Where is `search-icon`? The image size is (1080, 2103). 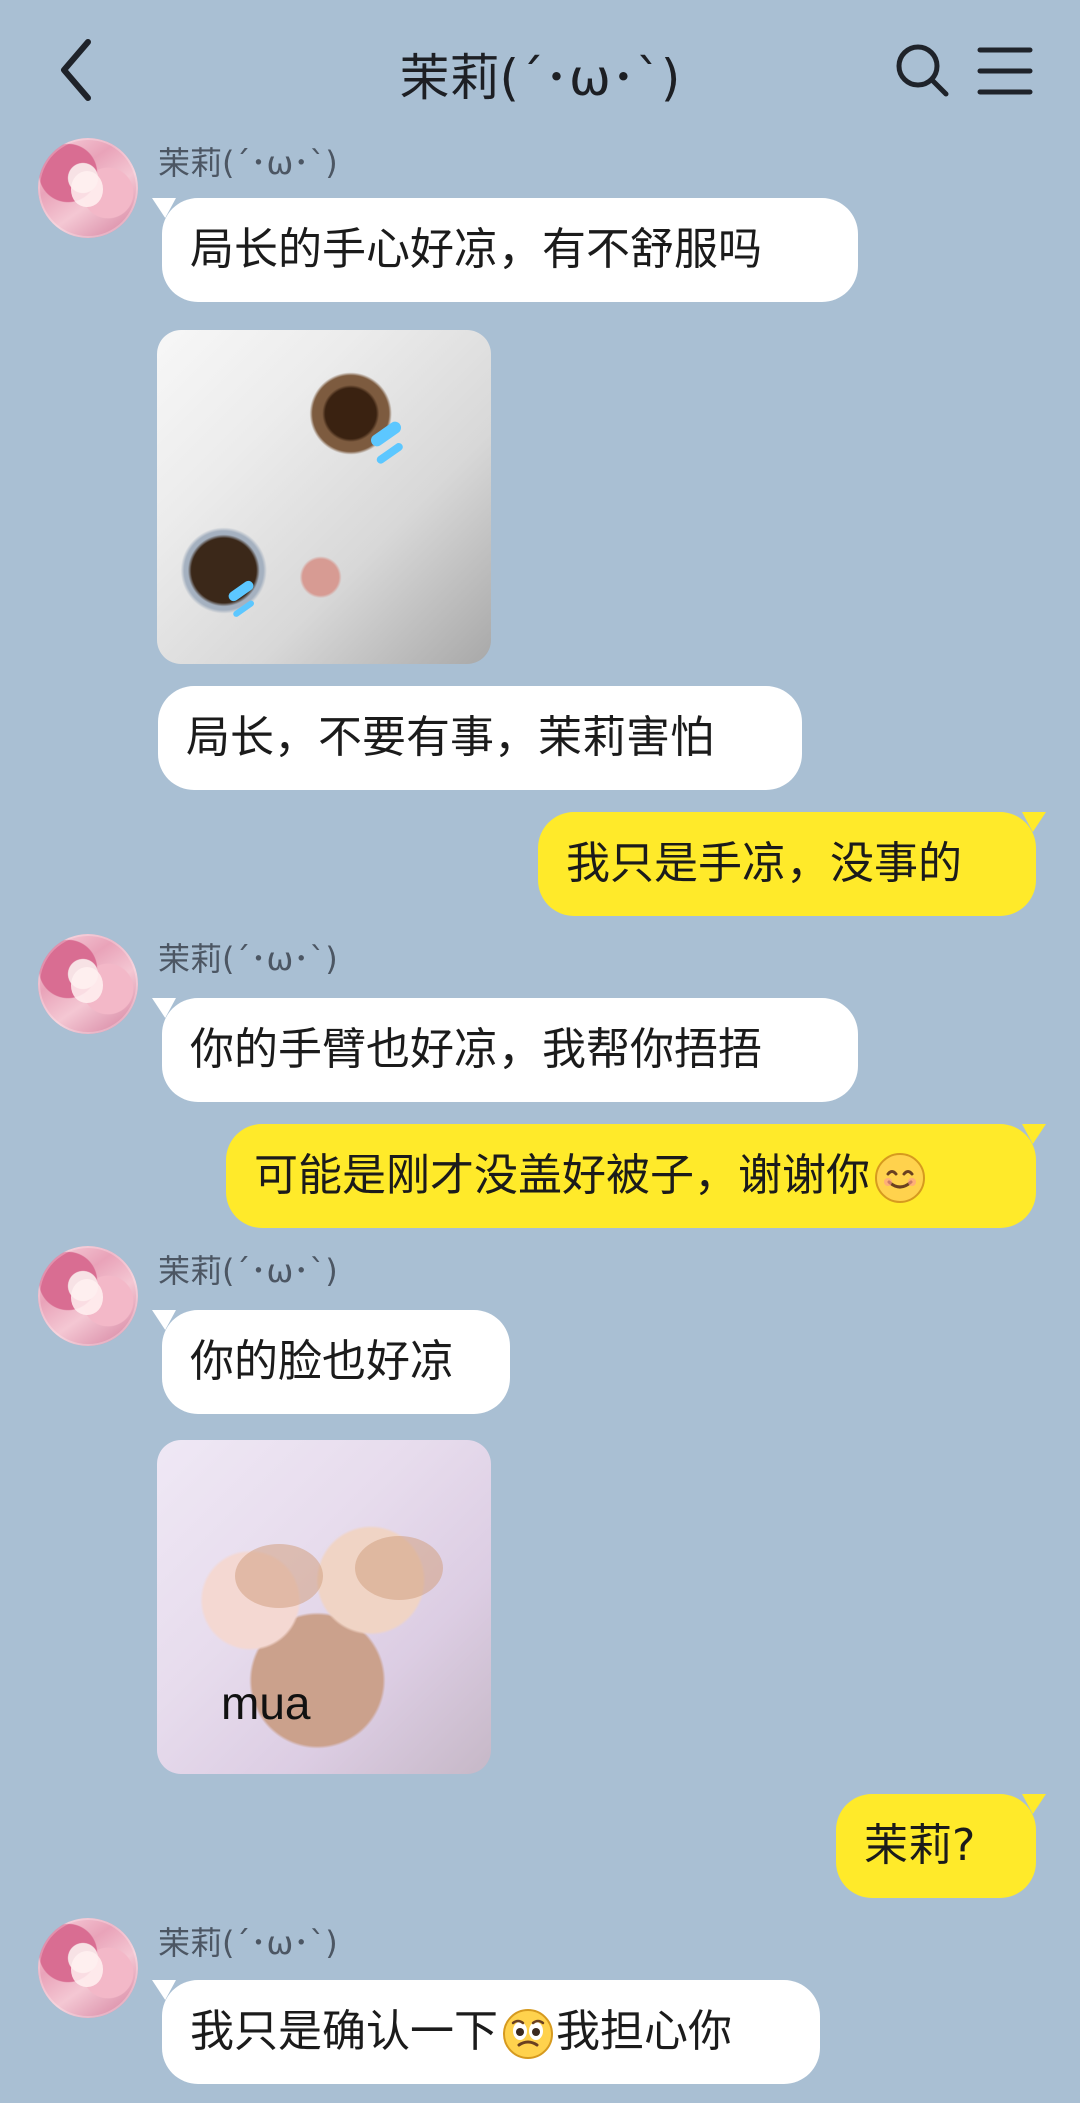 search-icon is located at coordinates (922, 70).